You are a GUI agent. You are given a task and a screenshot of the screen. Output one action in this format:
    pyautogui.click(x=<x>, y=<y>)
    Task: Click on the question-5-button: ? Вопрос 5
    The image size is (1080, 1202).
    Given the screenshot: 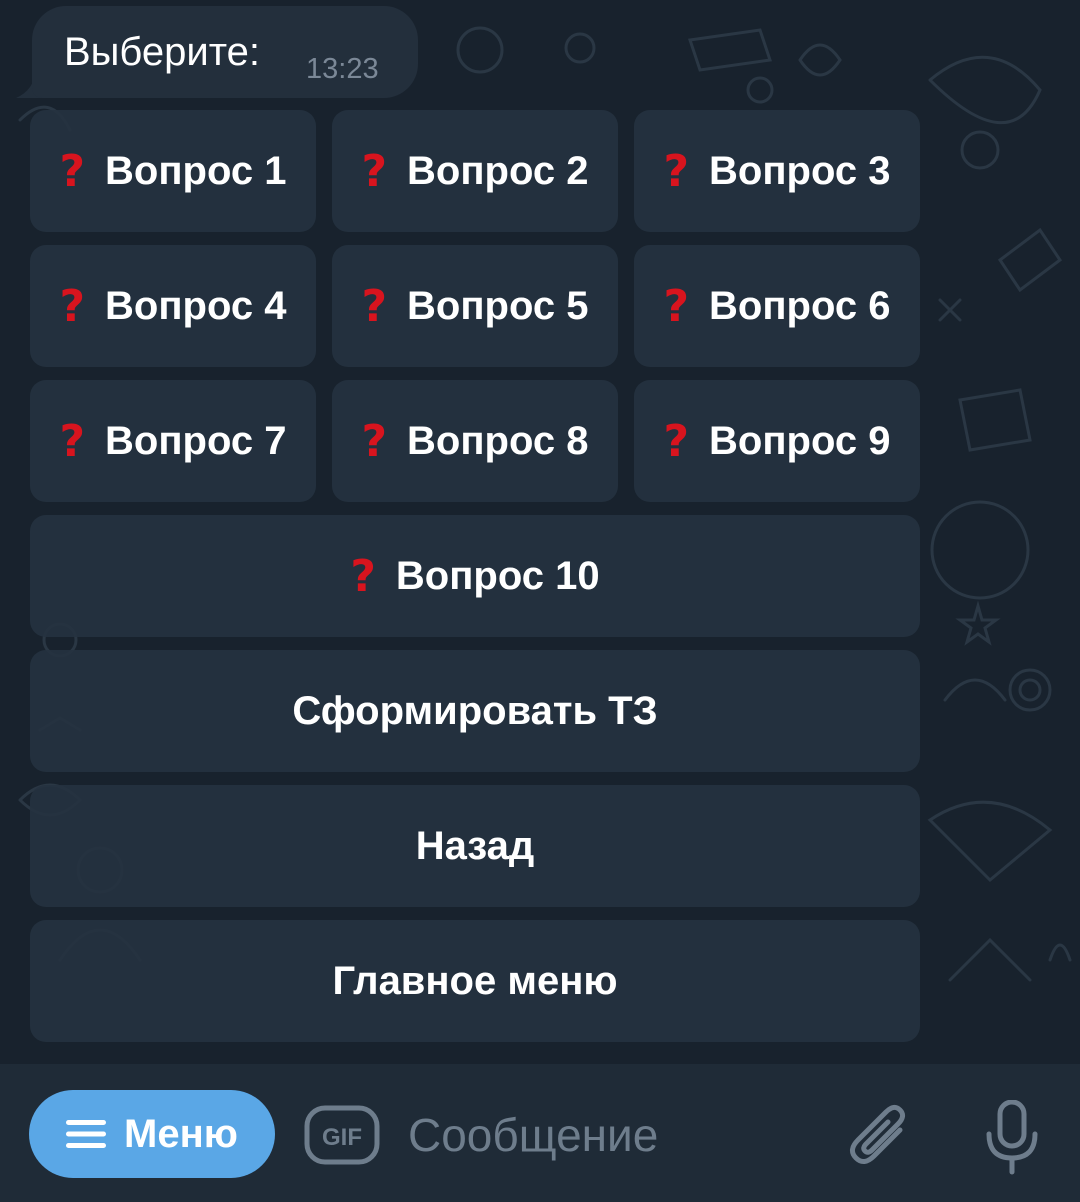 What is the action you would take?
    pyautogui.click(x=475, y=306)
    